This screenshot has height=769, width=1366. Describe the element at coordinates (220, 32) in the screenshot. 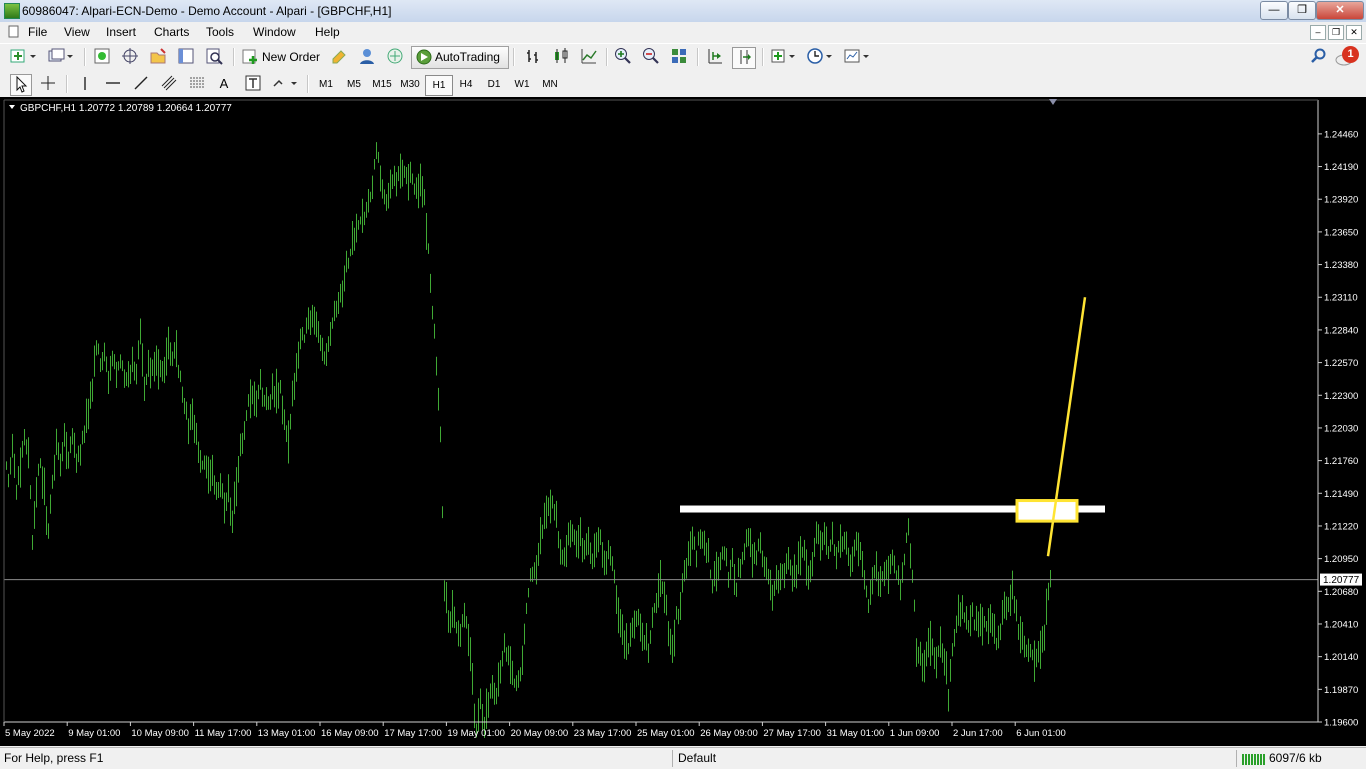

I see `menu-tools: Tools` at that location.